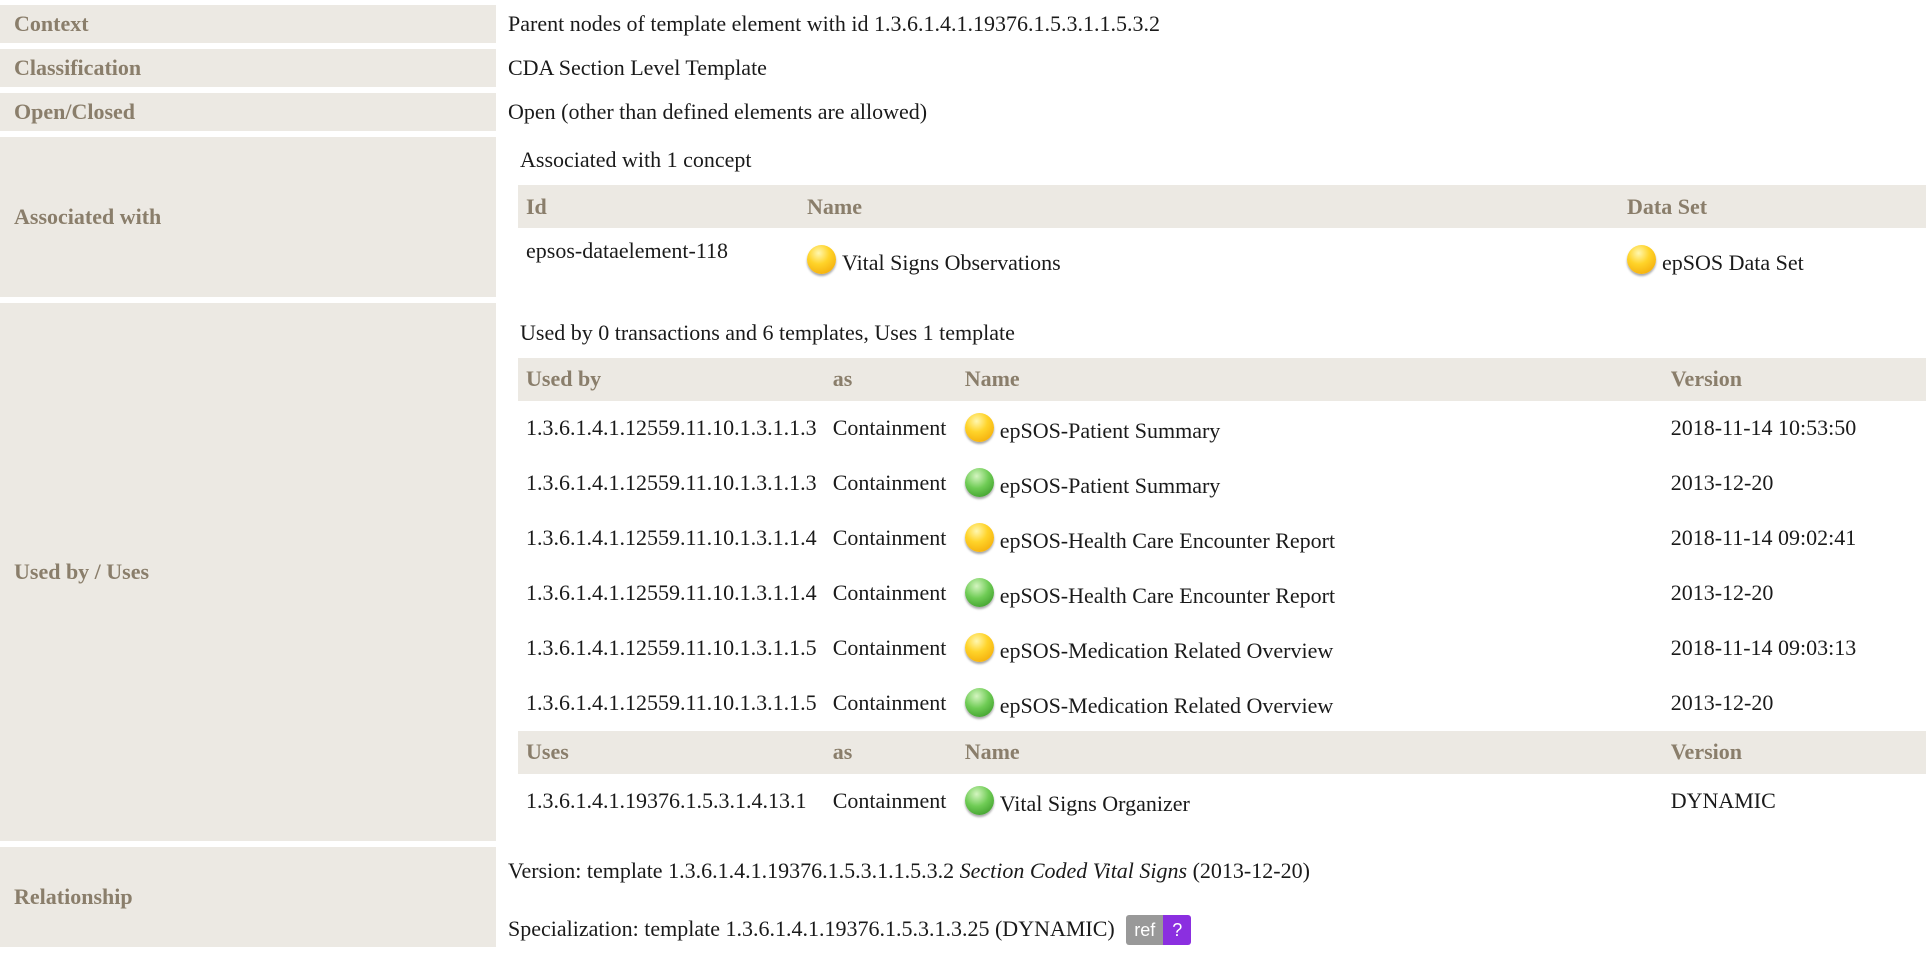 The height and width of the screenshot is (954, 1926). Describe the element at coordinates (1733, 262) in the screenshot. I see `name-link: epSOS Data Set` at that location.